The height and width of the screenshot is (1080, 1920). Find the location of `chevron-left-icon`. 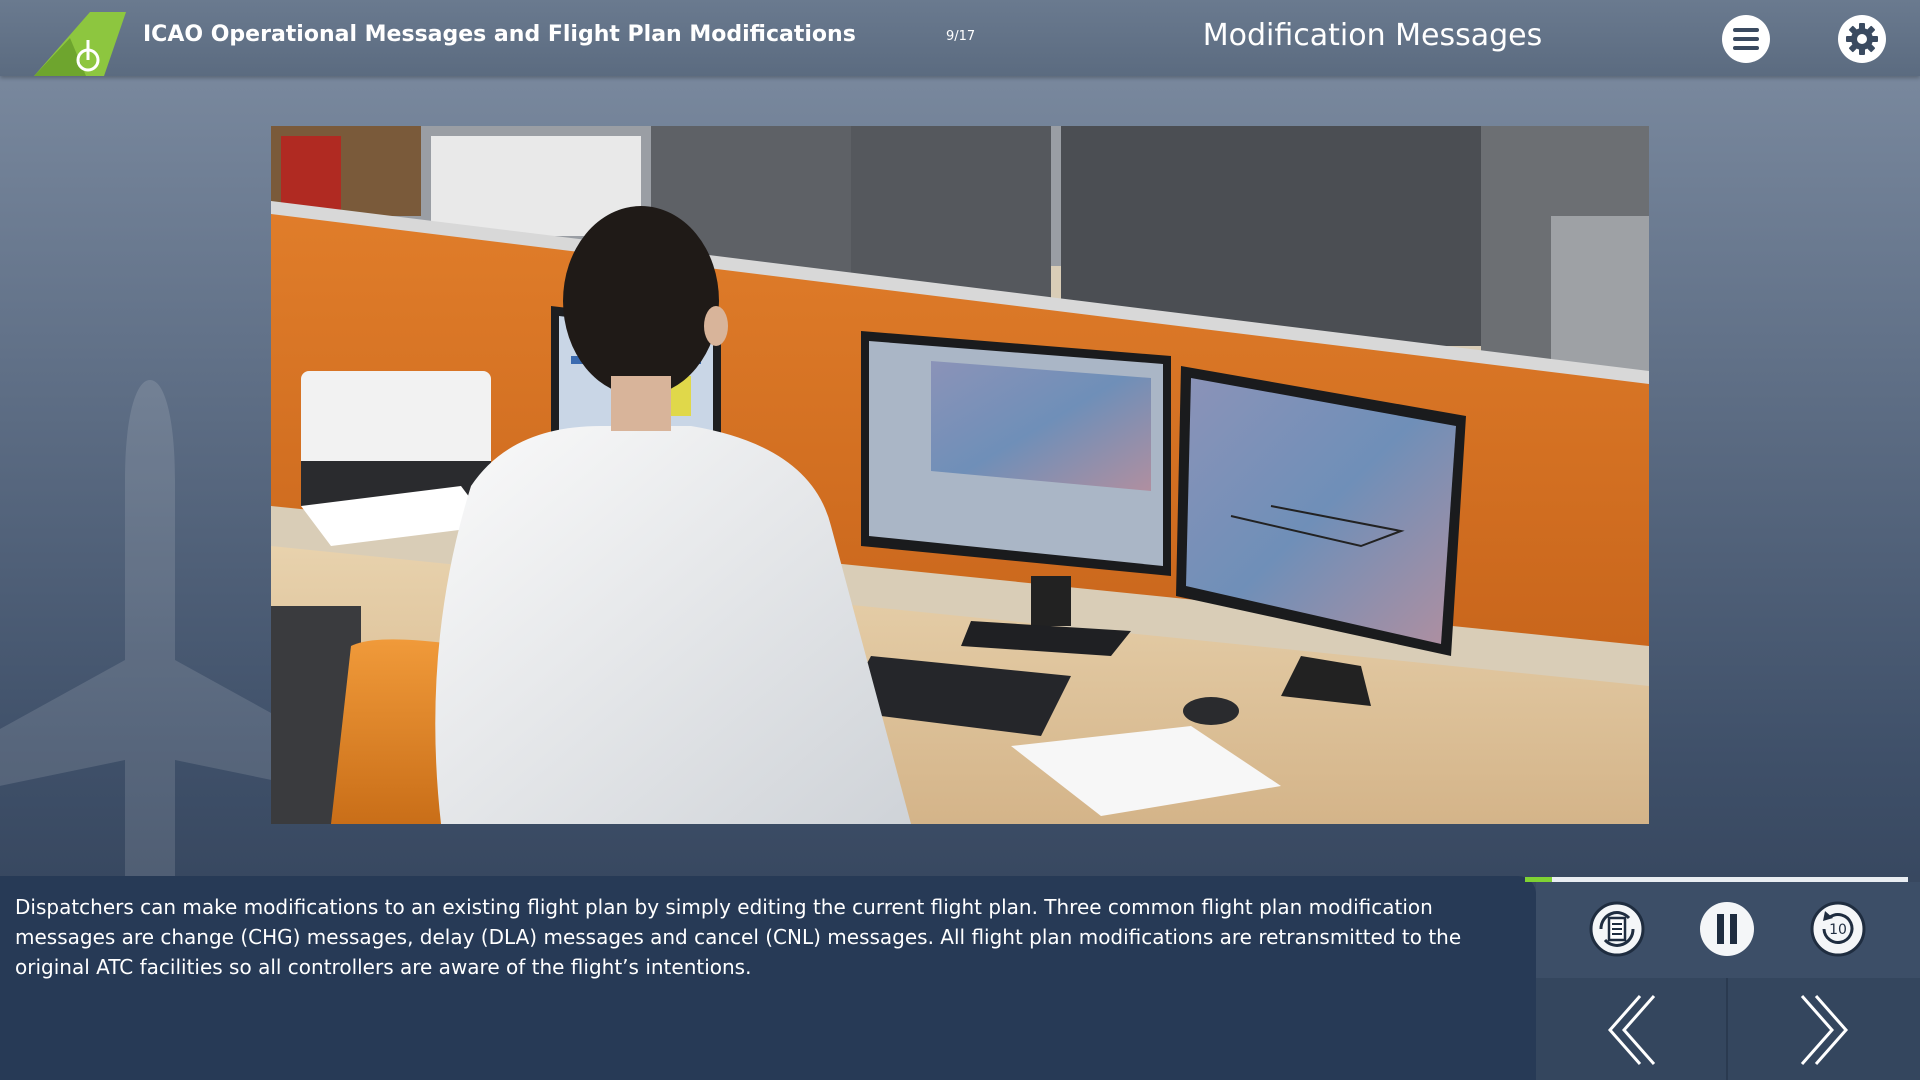

chevron-left-icon is located at coordinates (1631, 1030).